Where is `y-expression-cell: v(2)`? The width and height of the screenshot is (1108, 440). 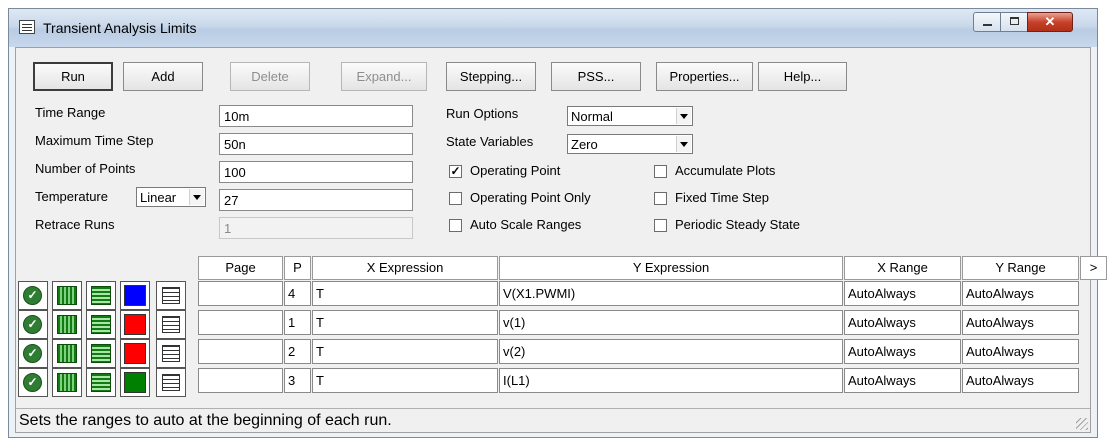 y-expression-cell: v(2) is located at coordinates (671, 351).